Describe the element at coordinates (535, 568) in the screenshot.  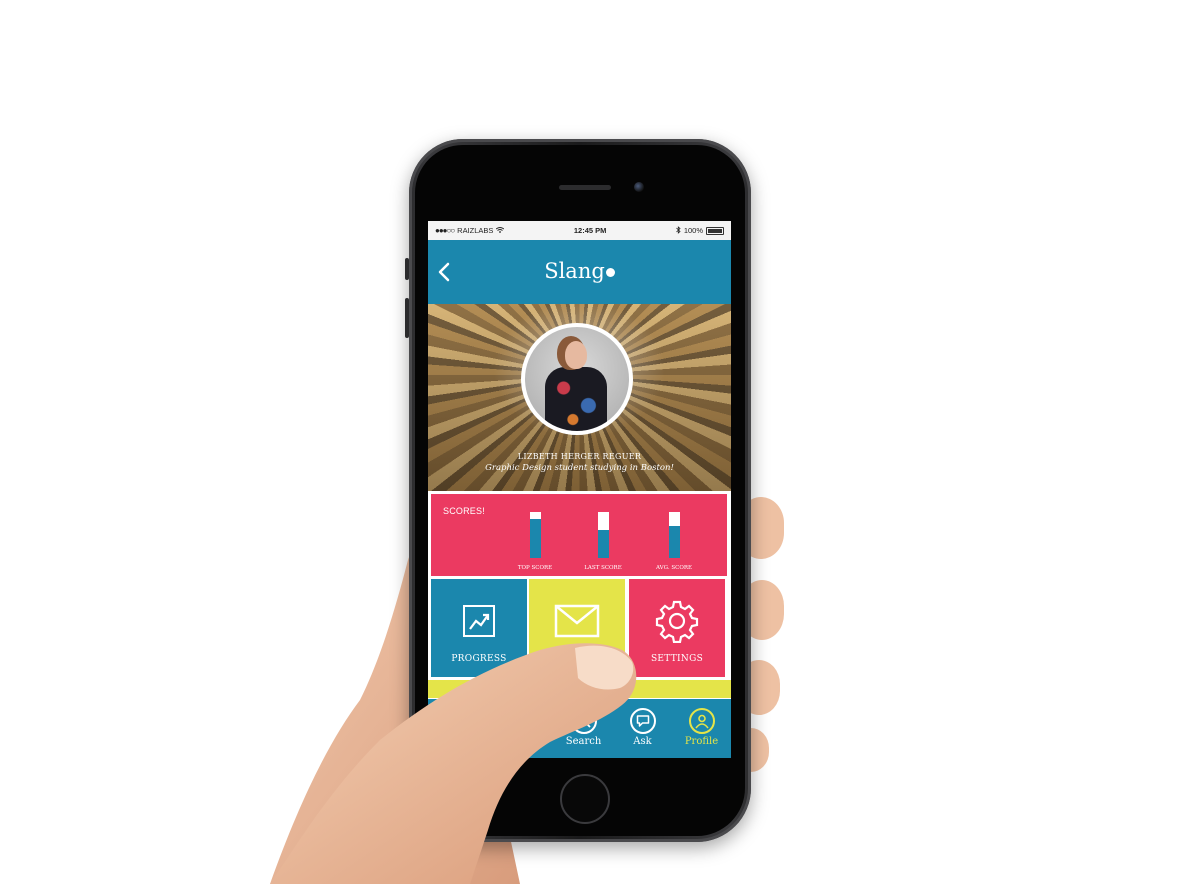
I see `score-label-top: TOP SCORE` at that location.